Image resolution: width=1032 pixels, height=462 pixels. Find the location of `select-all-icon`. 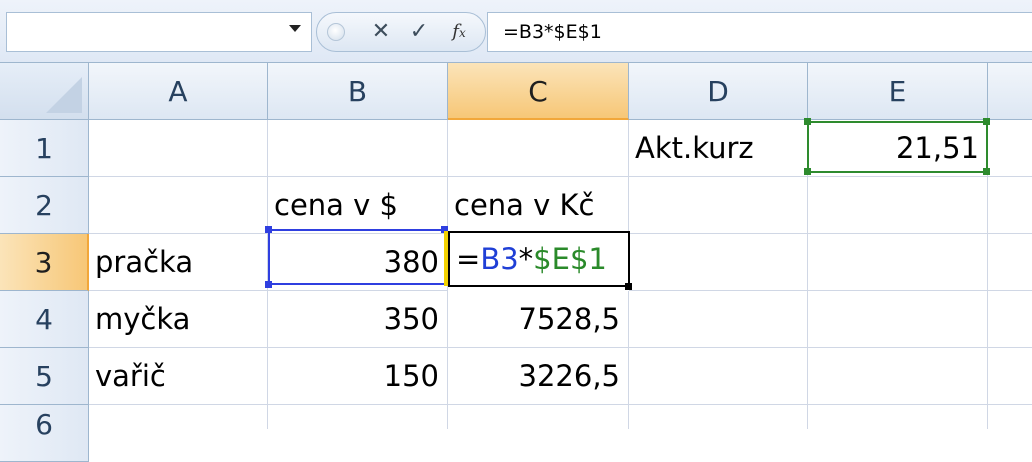

select-all-icon is located at coordinates (64, 95).